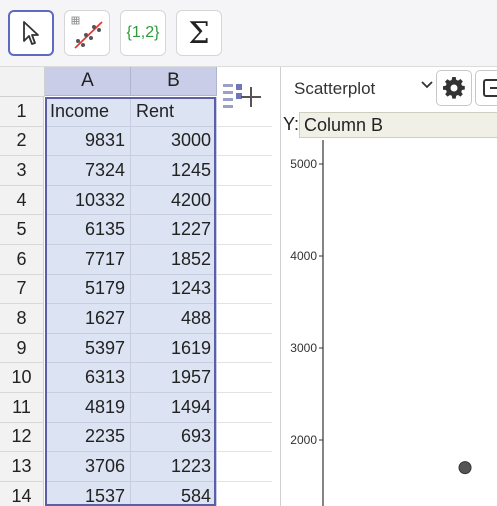 This screenshot has width=497, height=506. Describe the element at coordinates (22, 230) in the screenshot. I see `row-header: 5` at that location.